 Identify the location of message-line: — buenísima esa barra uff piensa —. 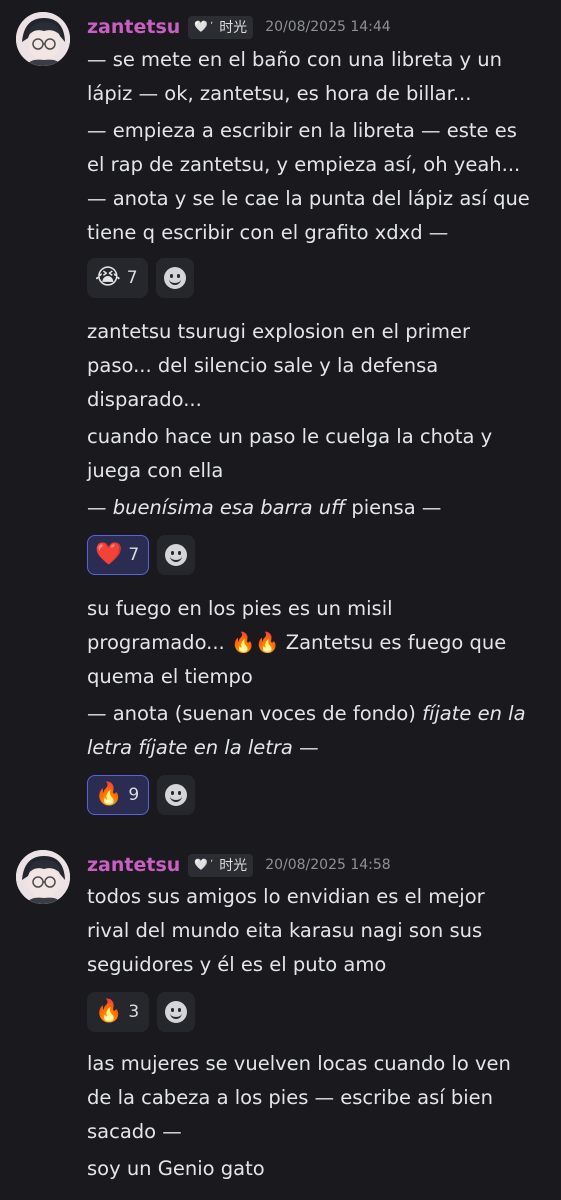
(264, 507).